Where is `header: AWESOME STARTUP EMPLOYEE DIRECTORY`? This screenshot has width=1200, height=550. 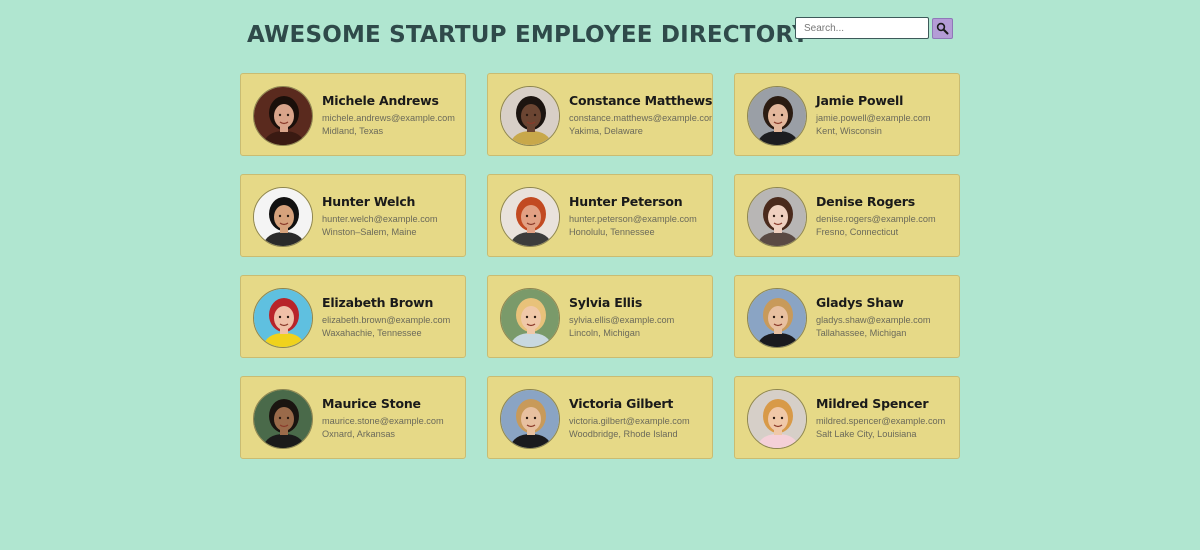
header: AWESOME STARTUP EMPLOYEE DIRECTORY is located at coordinates (600, 35).